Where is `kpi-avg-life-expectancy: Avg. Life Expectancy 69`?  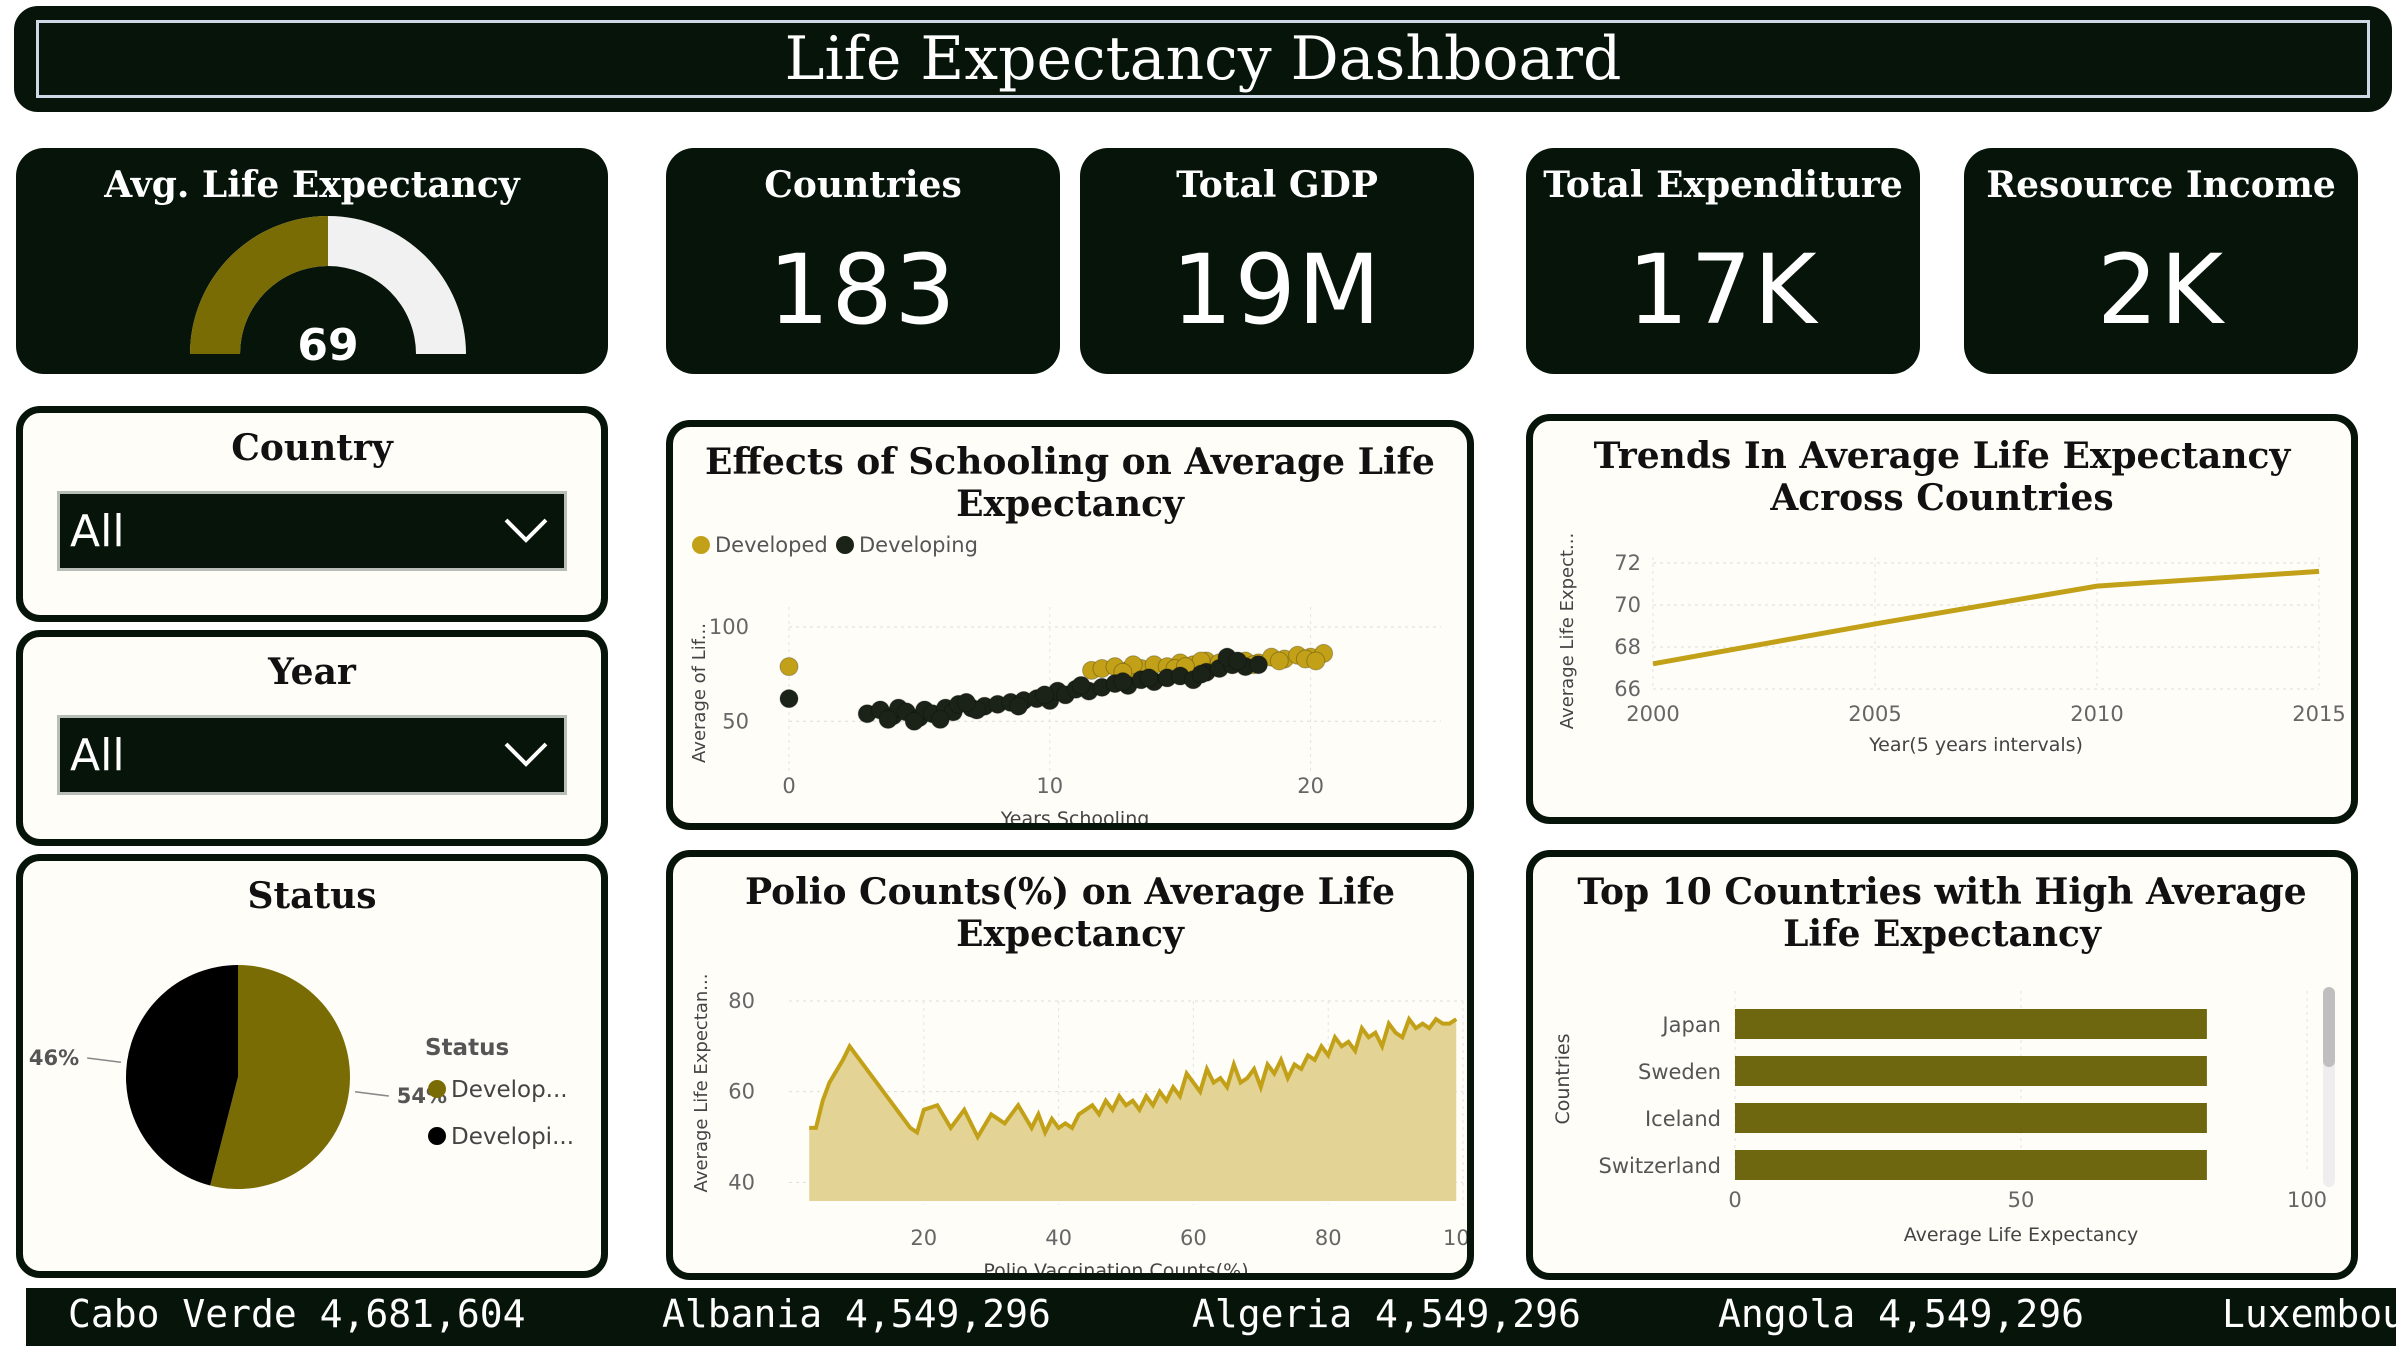 kpi-avg-life-expectancy: Avg. Life Expectancy 69 is located at coordinates (312, 261).